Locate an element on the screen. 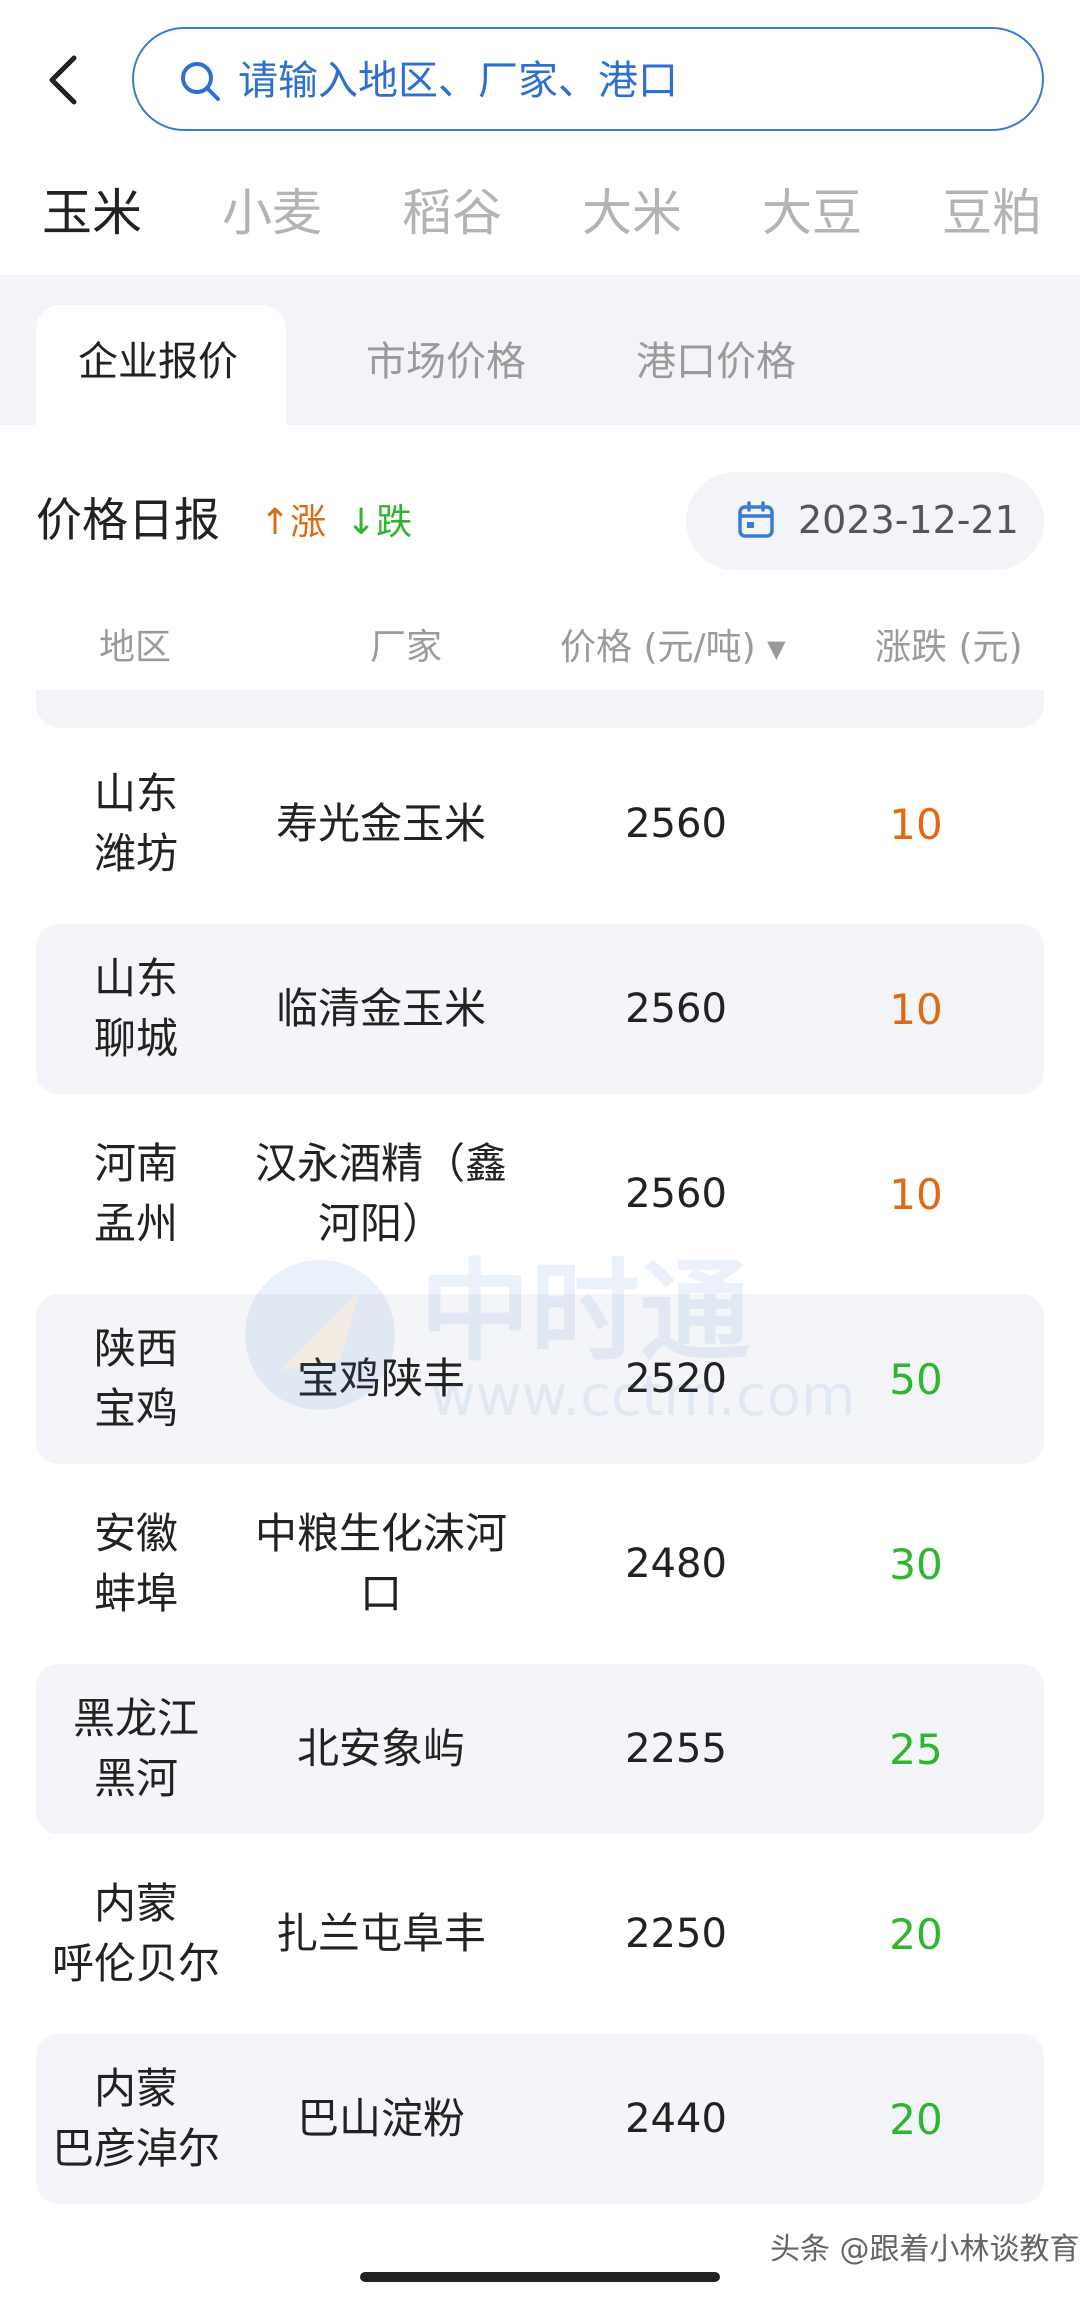 The width and height of the screenshot is (1080, 2301). column-header-change: 涨跌 (元) is located at coordinates (949, 647).